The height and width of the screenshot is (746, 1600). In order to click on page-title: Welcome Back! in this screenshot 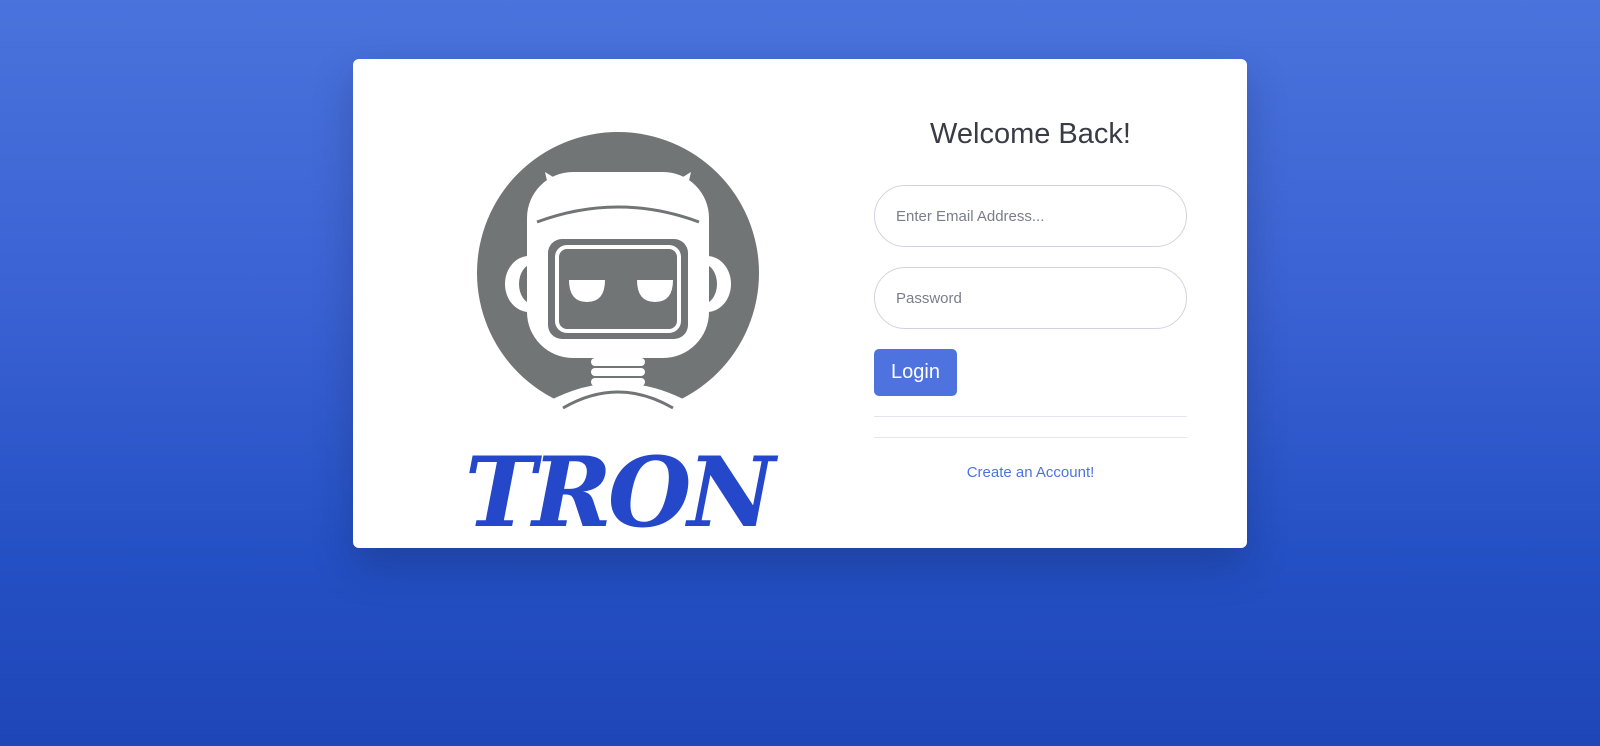, I will do `click(1030, 134)`.